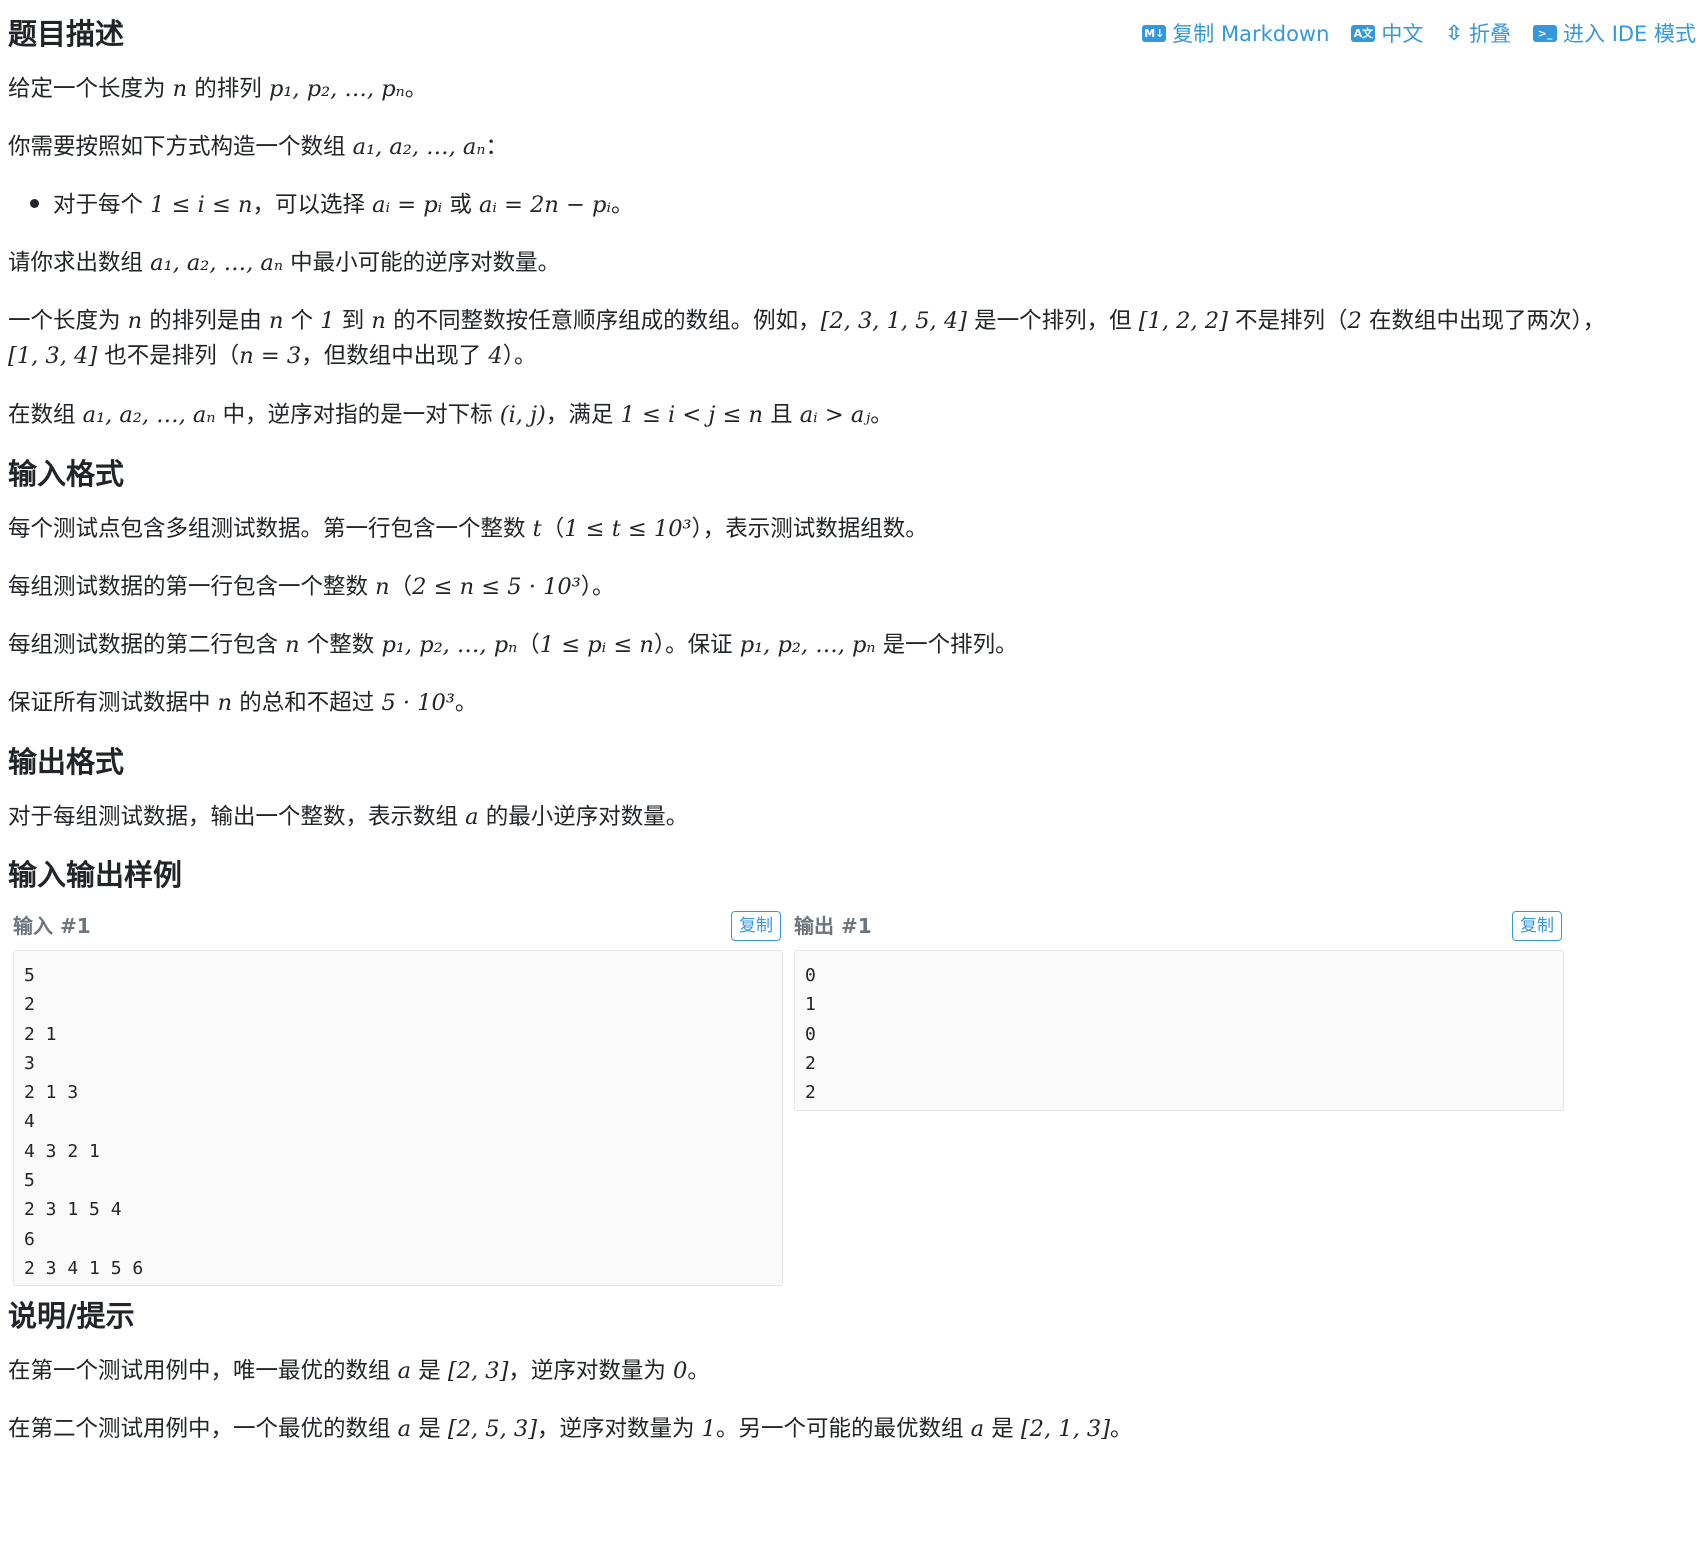 This screenshot has width=1696, height=1567. What do you see at coordinates (395, 356) in the screenshot?
I see `text: ，但数组中出现了` at bounding box center [395, 356].